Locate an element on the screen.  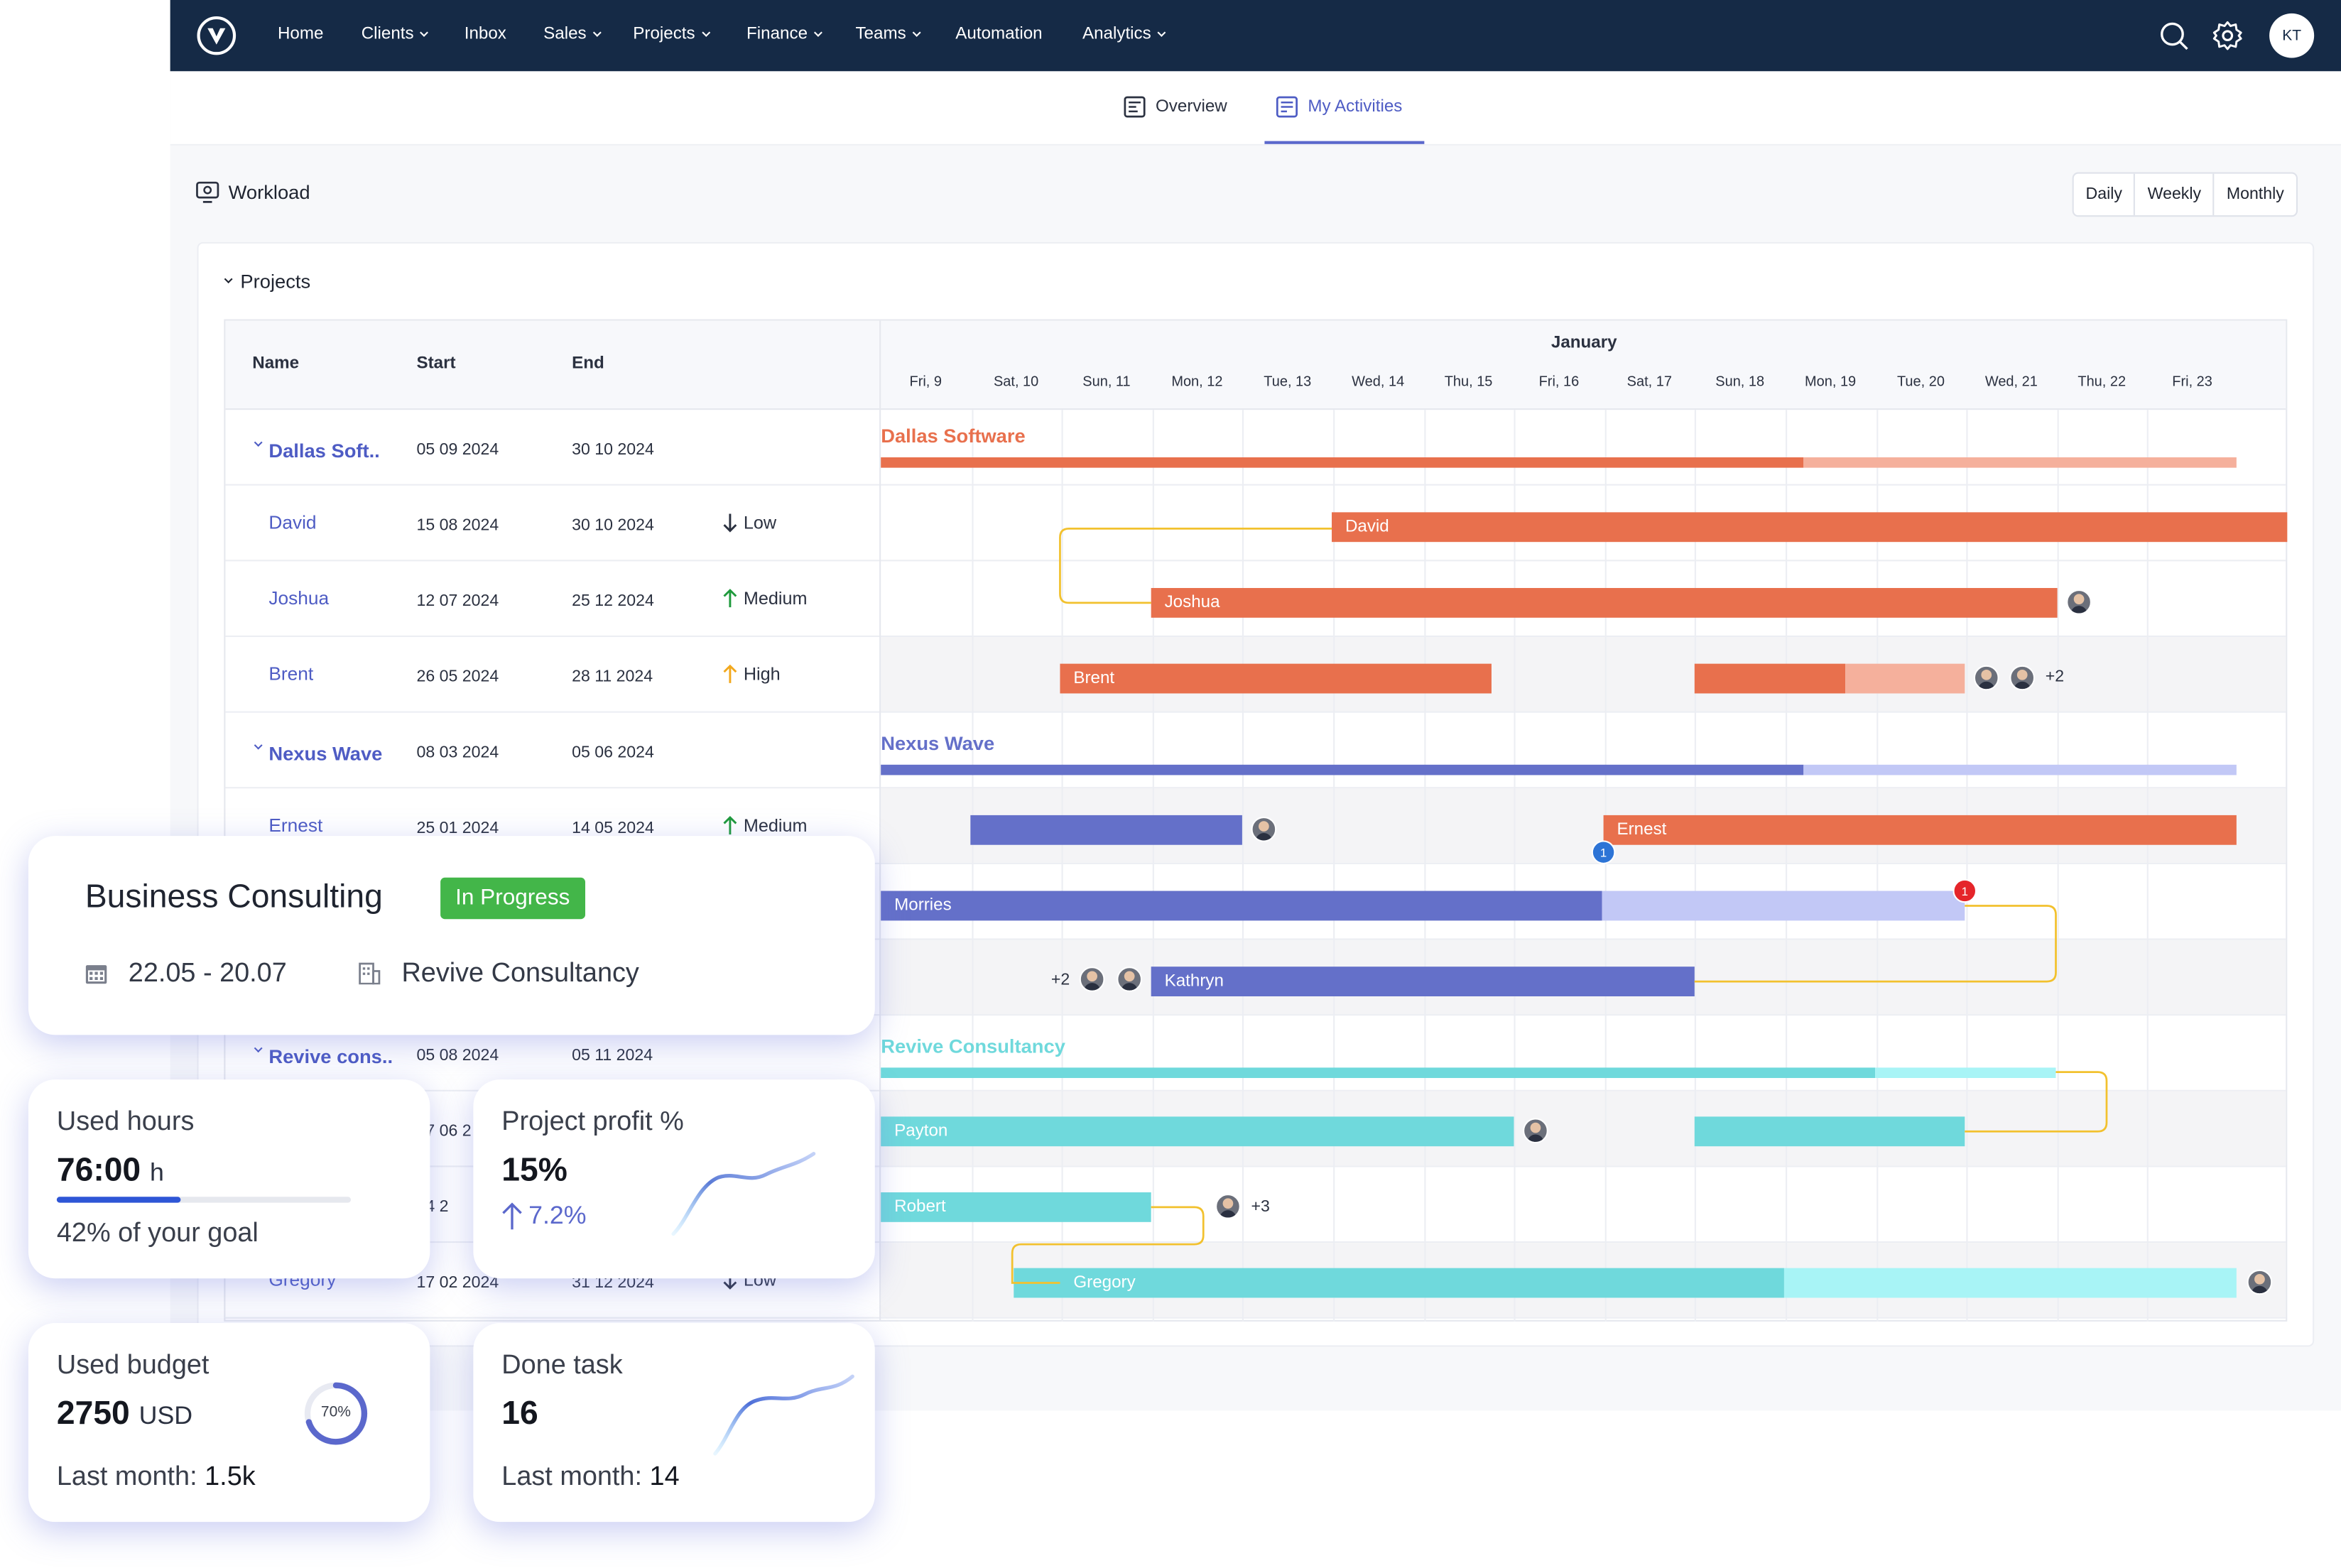
activities-icon is located at coordinates (1287, 107).